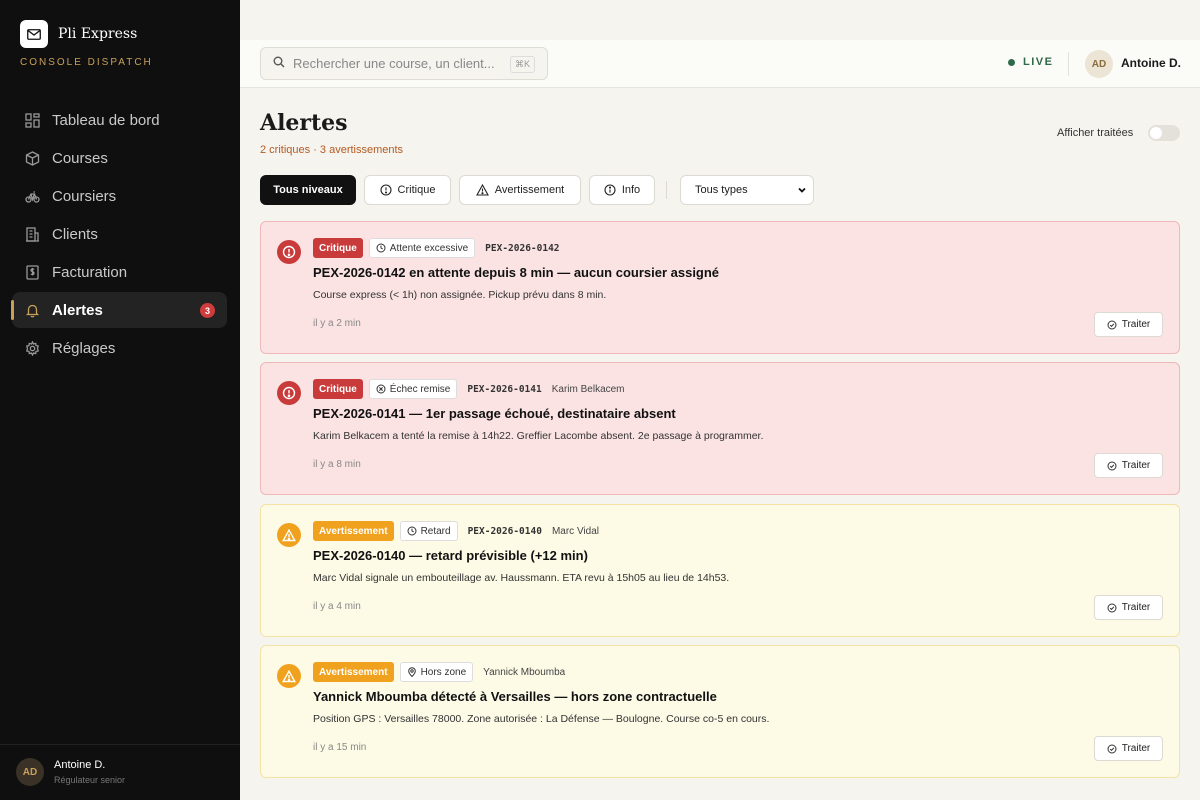 This screenshot has height=800, width=1200. What do you see at coordinates (32, 234) in the screenshot?
I see `building-icon` at bounding box center [32, 234].